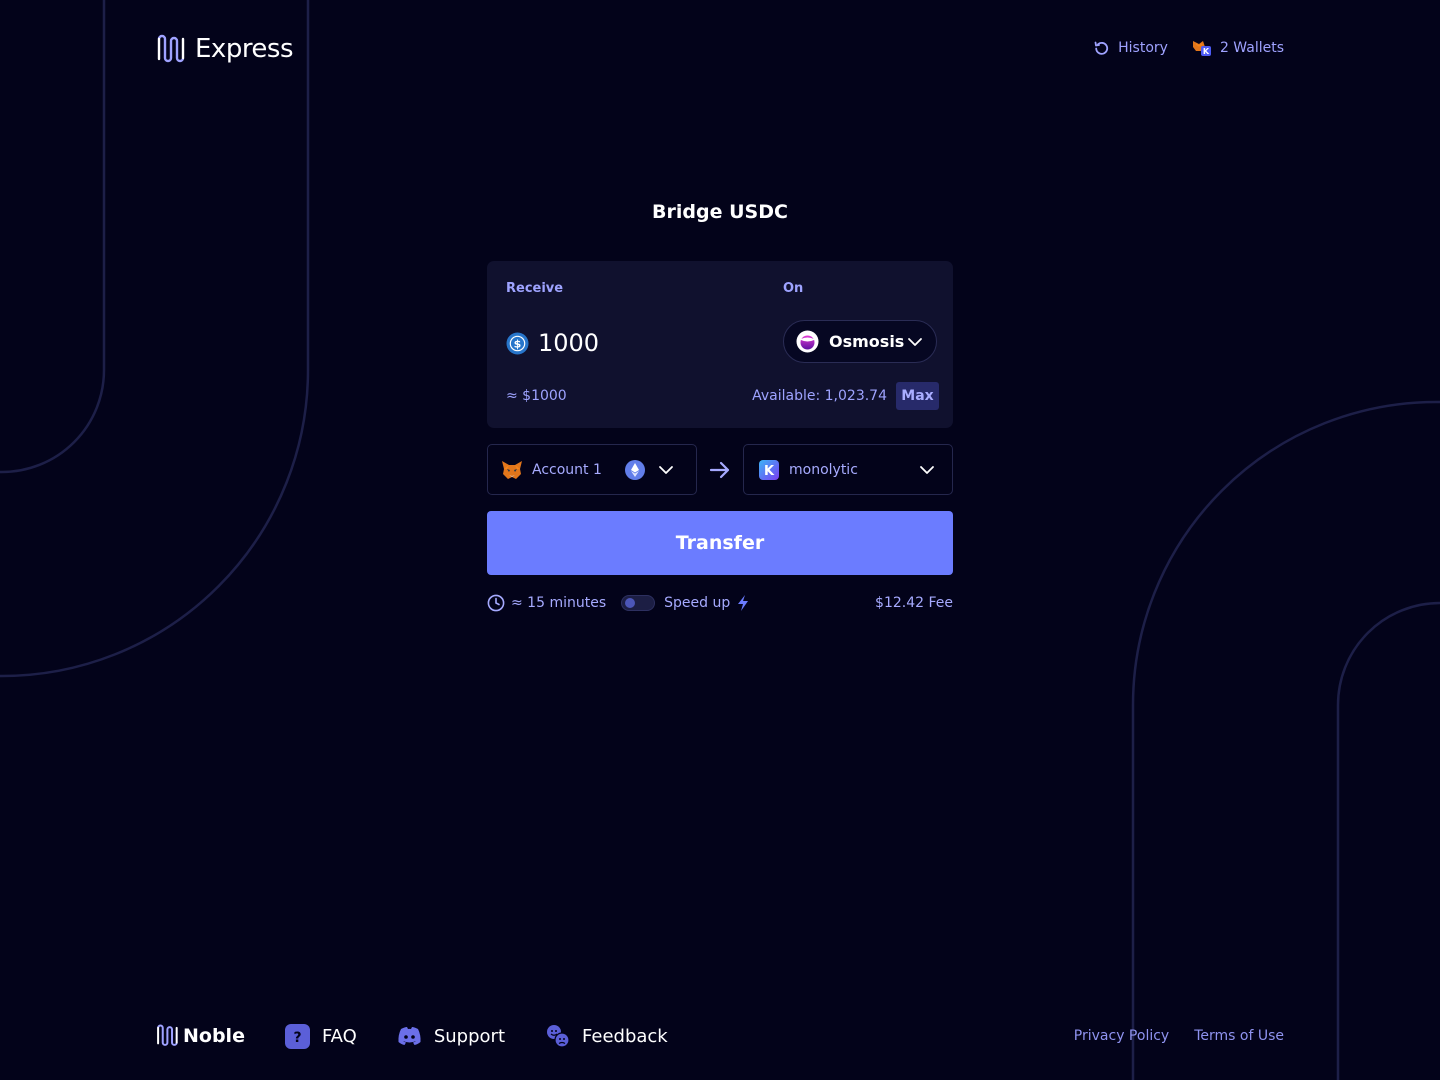  Describe the element at coordinates (536, 396) in the screenshot. I see `usd-value: ≈ $1000` at that location.